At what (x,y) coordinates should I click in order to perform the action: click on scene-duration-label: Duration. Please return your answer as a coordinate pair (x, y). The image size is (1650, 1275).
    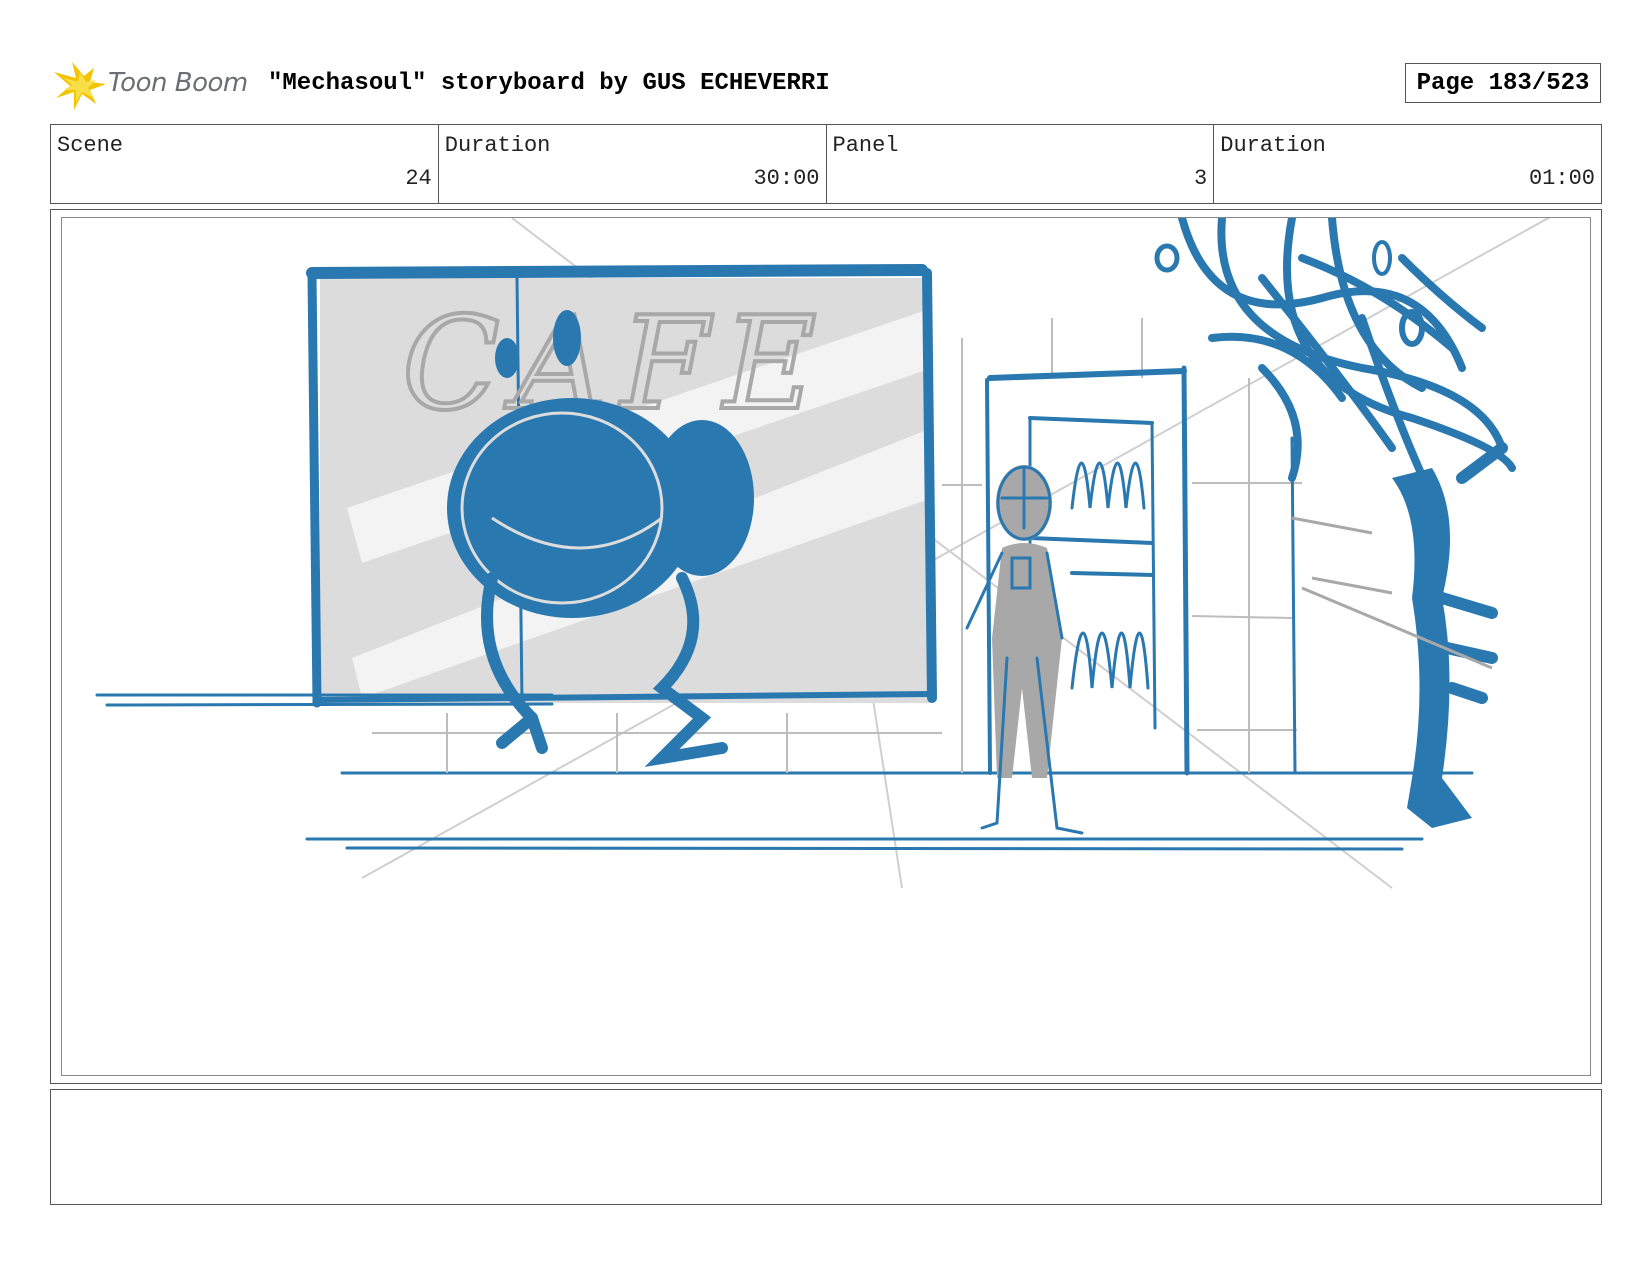
    Looking at the image, I should click on (497, 145).